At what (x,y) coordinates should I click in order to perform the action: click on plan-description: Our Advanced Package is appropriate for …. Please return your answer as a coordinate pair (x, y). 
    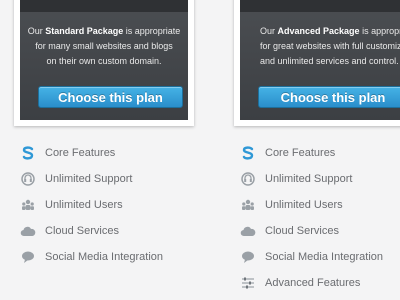
    Looking at the image, I should click on (320, 46).